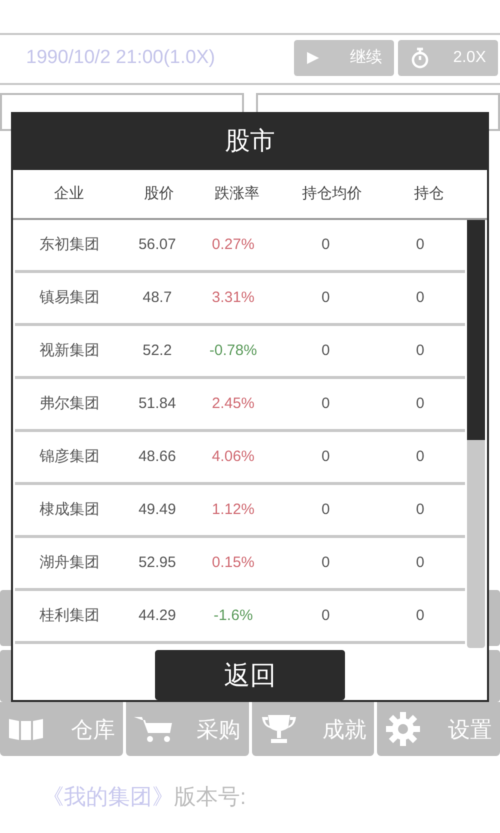  Describe the element at coordinates (157, 298) in the screenshot. I see `table-cell-text: 48.7` at that location.